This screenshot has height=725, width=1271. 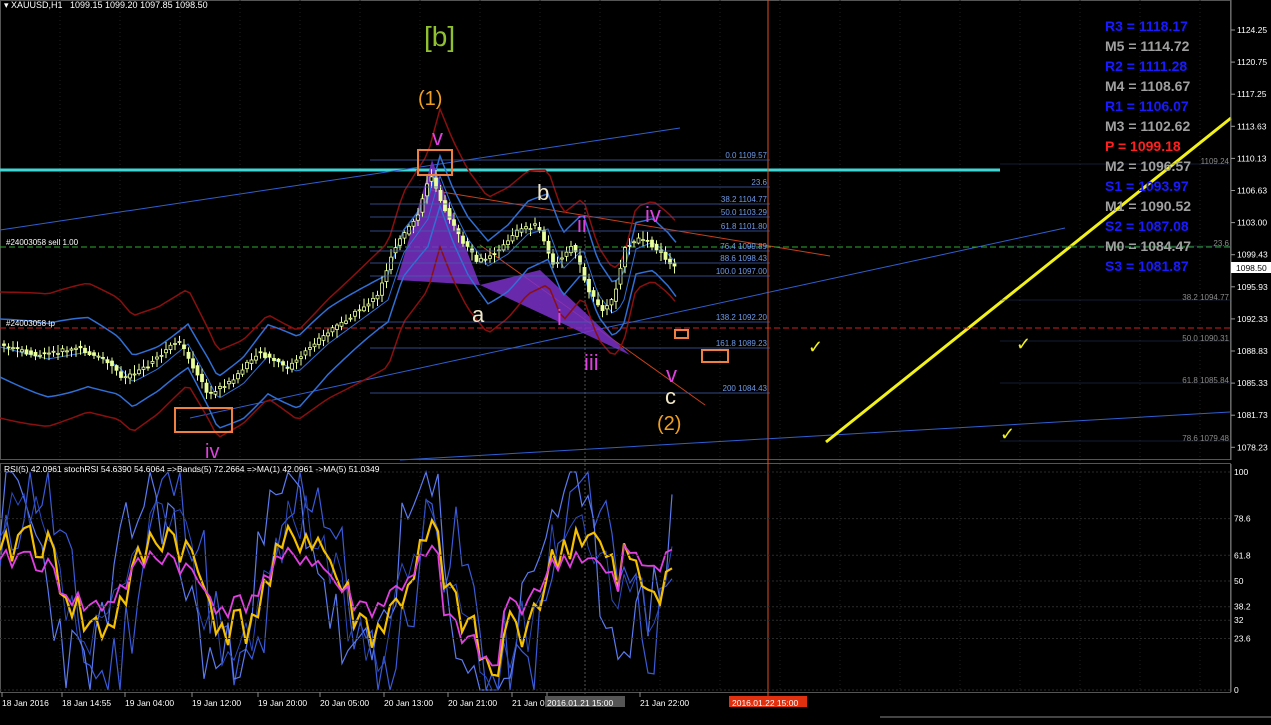 I want to click on price-tick-label: 1110.13, so click(x=1252, y=158).